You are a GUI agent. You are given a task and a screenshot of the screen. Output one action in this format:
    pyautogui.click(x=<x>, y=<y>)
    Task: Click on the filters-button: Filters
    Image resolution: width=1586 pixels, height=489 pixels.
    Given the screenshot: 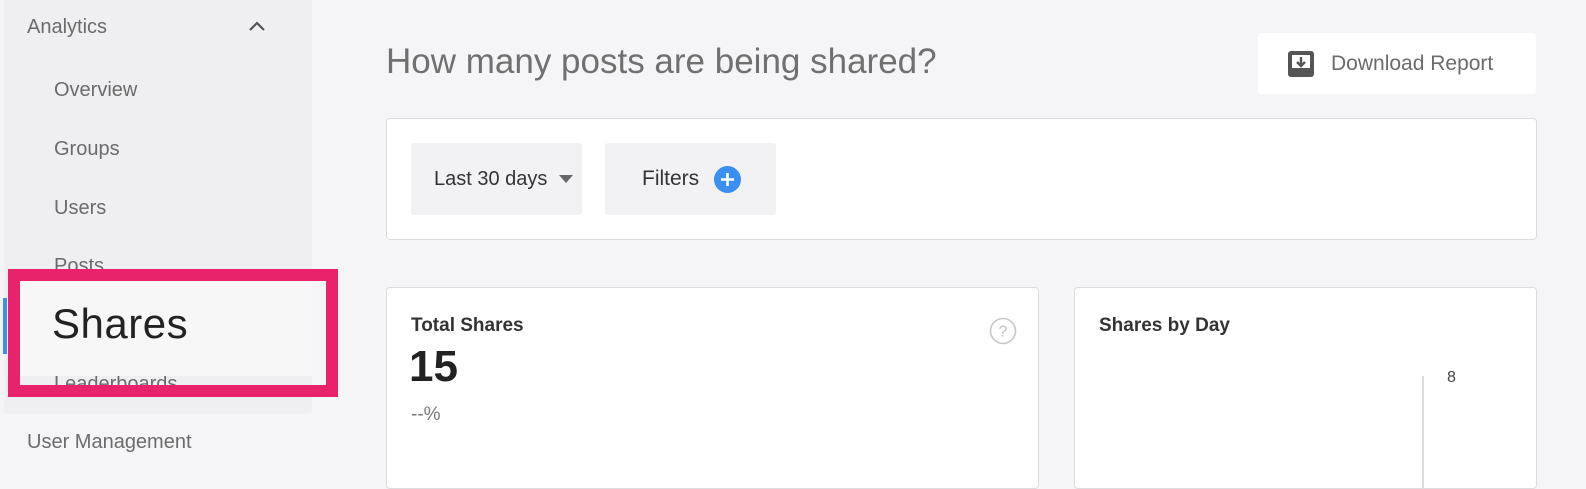 What is the action you would take?
    pyautogui.click(x=690, y=179)
    